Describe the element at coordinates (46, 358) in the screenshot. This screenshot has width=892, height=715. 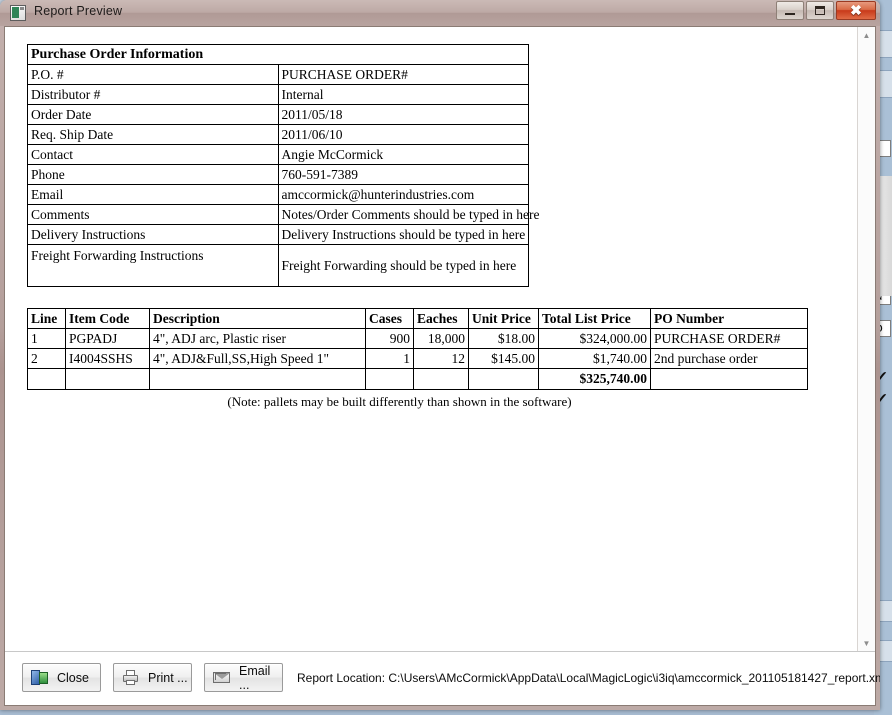
I see `cell-line: 2` at that location.